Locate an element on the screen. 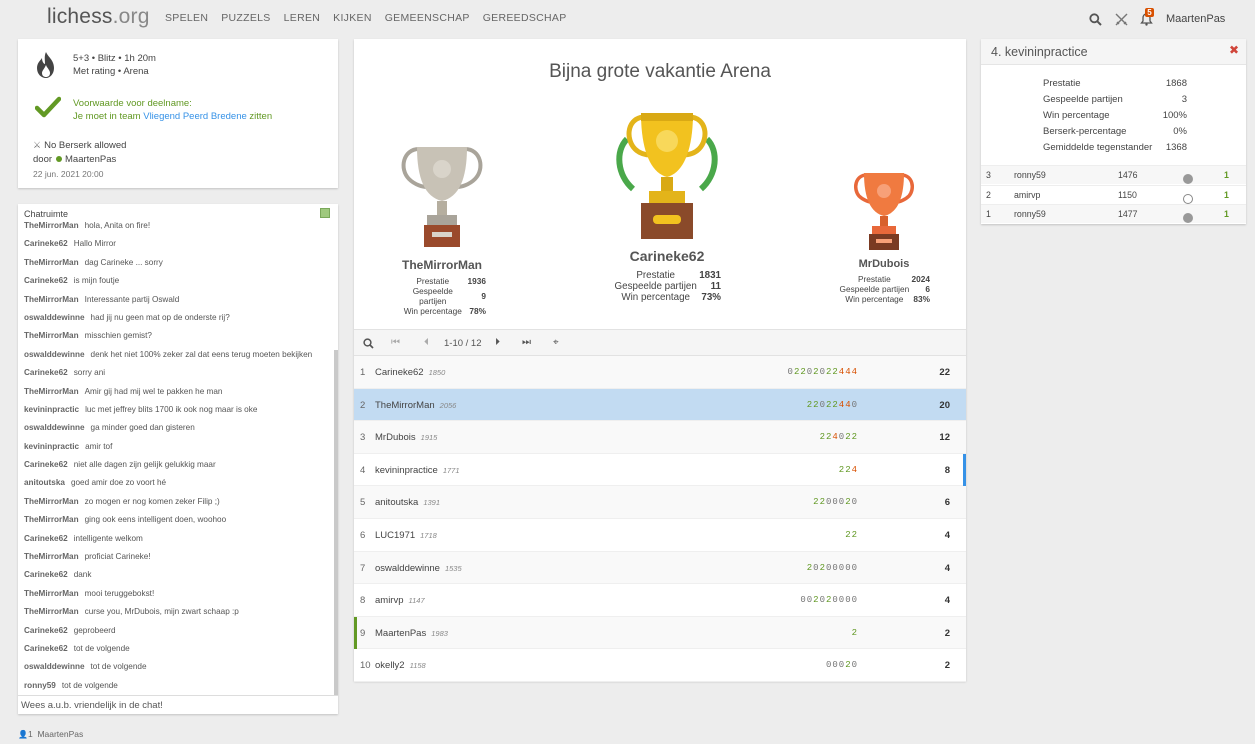  player-name: MaartenPas 1983 is located at coordinates (411, 633).